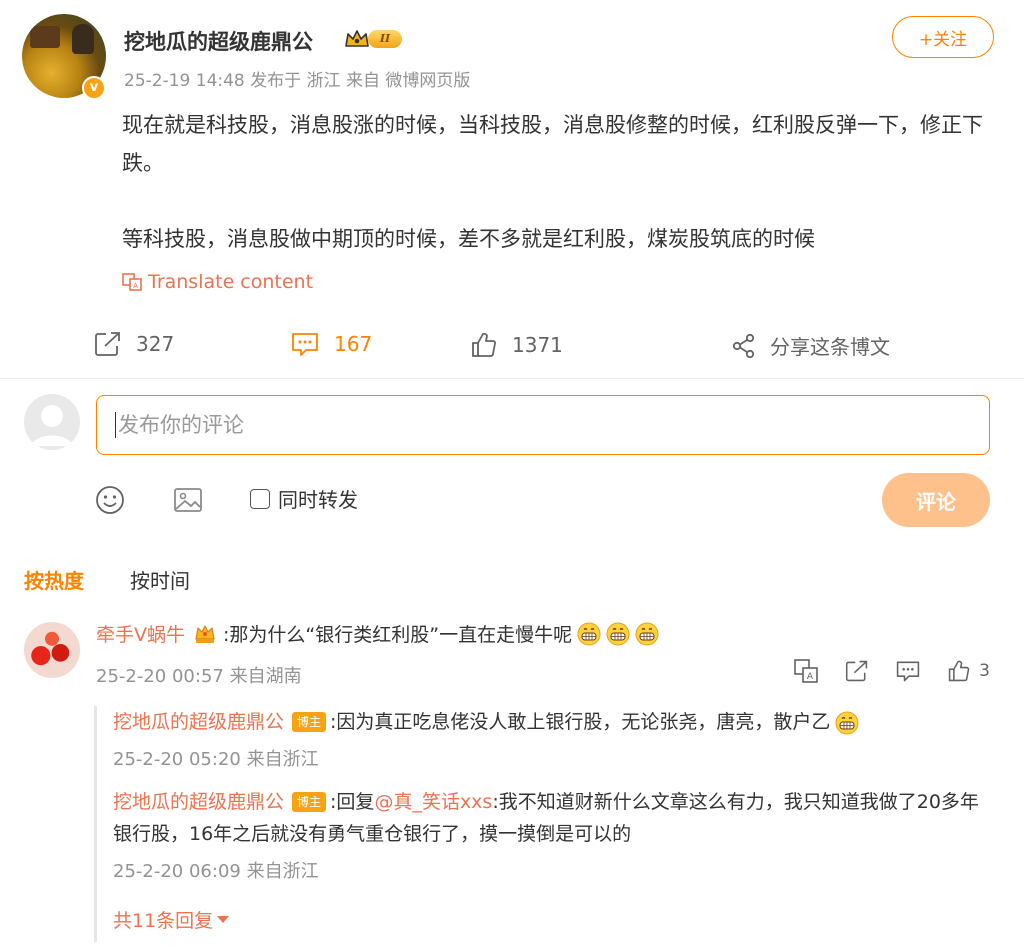  What do you see at coordinates (54, 579) in the screenshot?
I see `tab-sort-hot: 按热度` at bounding box center [54, 579].